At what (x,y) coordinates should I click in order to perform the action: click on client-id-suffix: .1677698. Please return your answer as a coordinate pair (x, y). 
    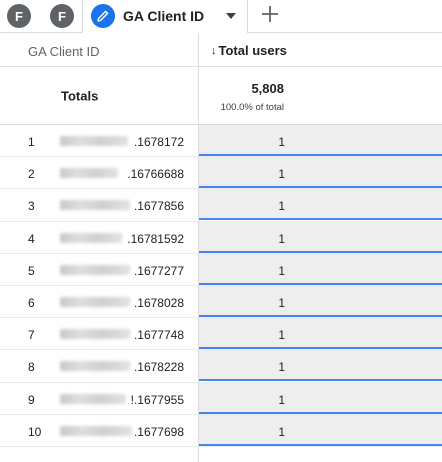
    Looking at the image, I should click on (158, 431).